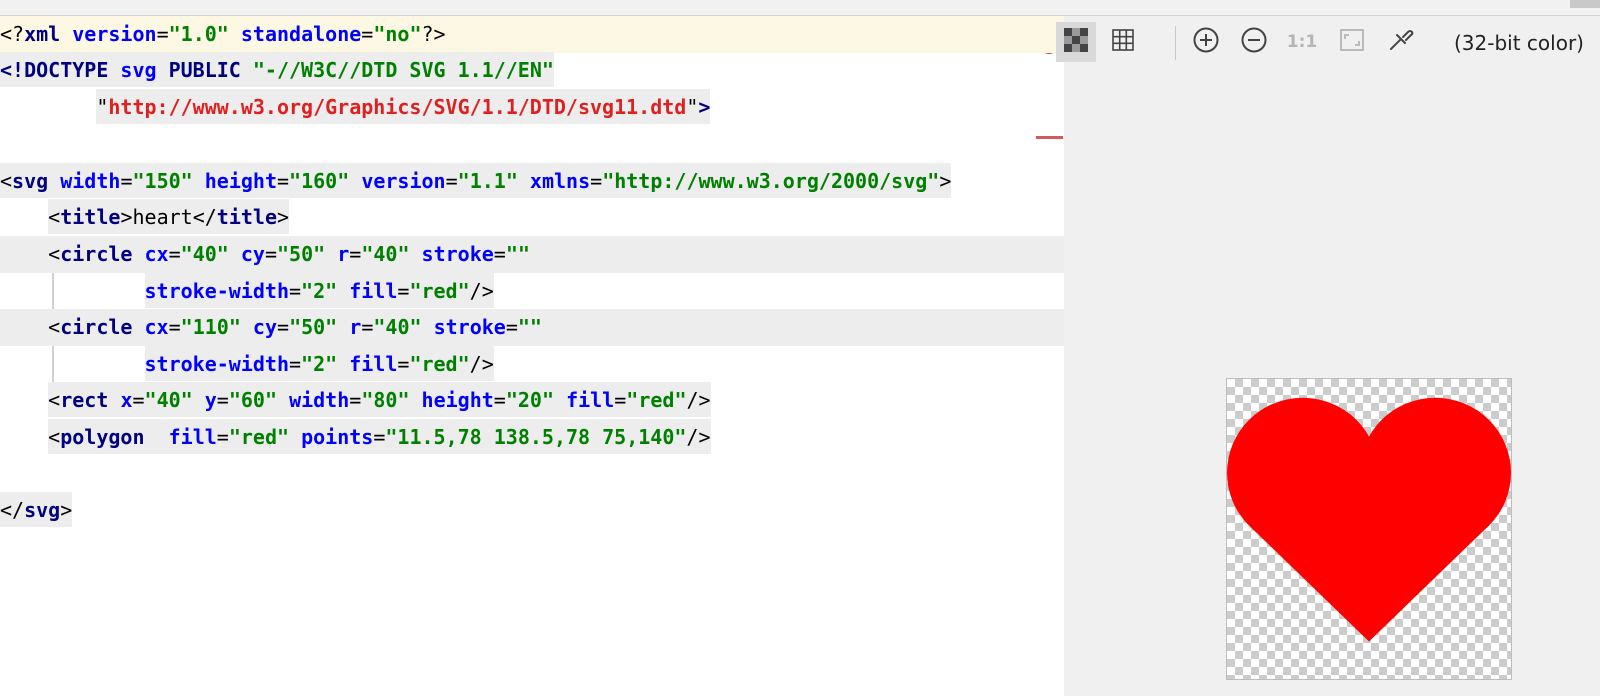  I want to click on code-line: <circle cx="40" cy="50" r="40" stroke="", so click(532, 254).